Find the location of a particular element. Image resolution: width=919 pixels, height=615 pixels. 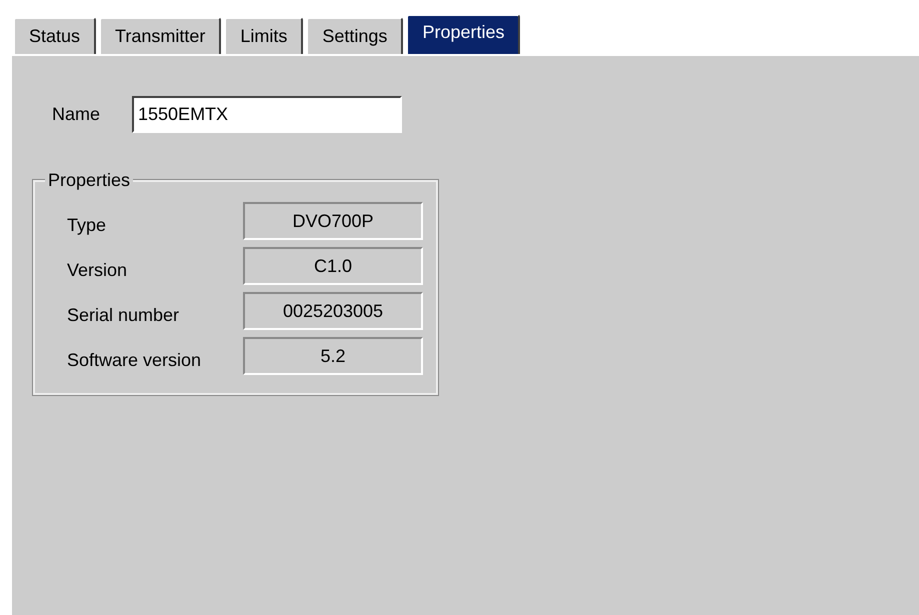

tab: Settings is located at coordinates (355, 35).